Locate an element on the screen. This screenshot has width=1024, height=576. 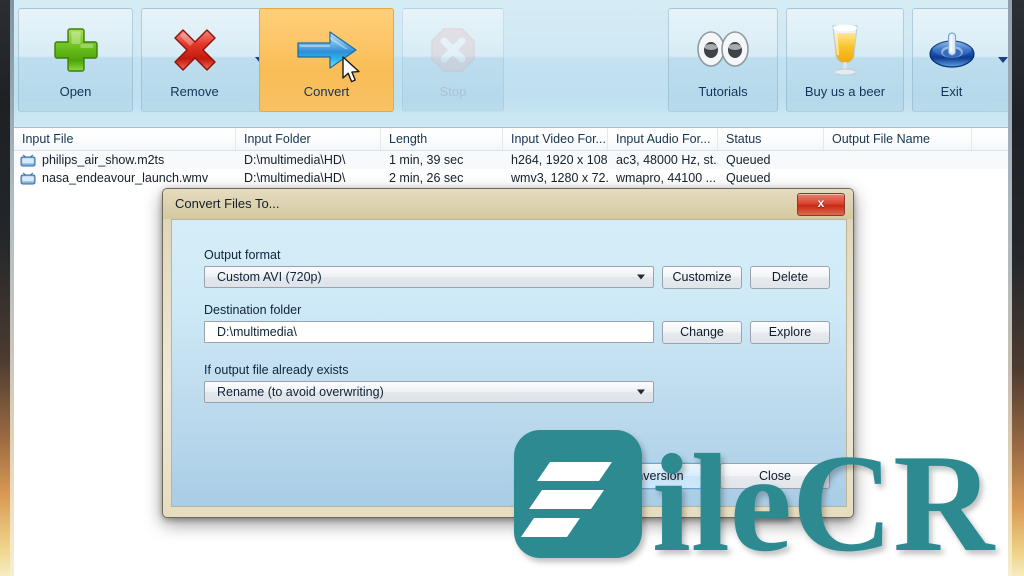
file-exists-value: Rename (to avoid overwriting) is located at coordinates (300, 392).